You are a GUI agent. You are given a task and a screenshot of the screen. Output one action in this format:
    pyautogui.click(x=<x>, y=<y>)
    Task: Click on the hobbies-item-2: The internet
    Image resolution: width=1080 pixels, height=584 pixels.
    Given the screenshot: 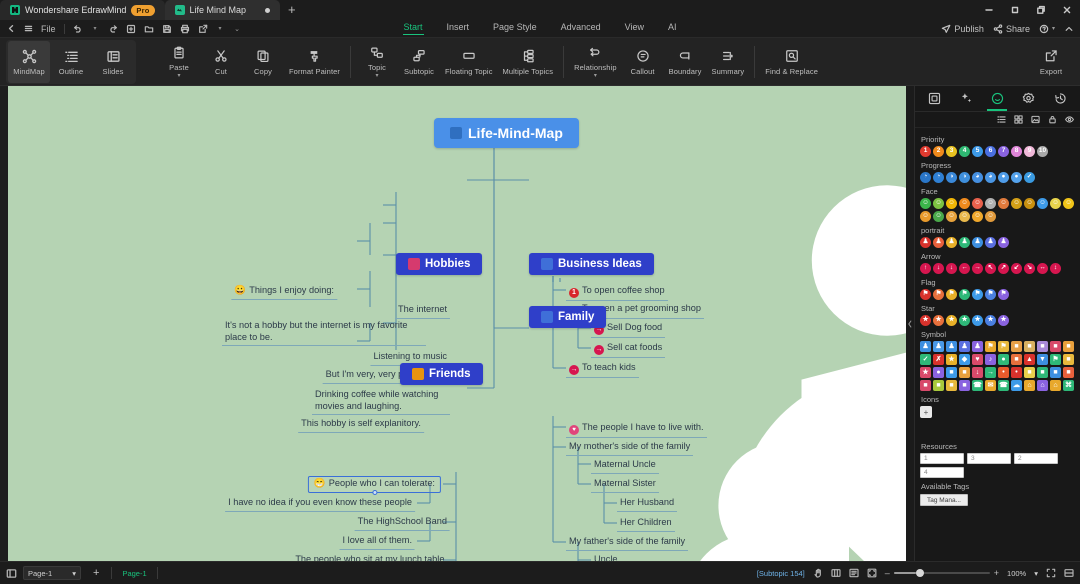 What is the action you would take?
    pyautogui.click(x=422, y=311)
    